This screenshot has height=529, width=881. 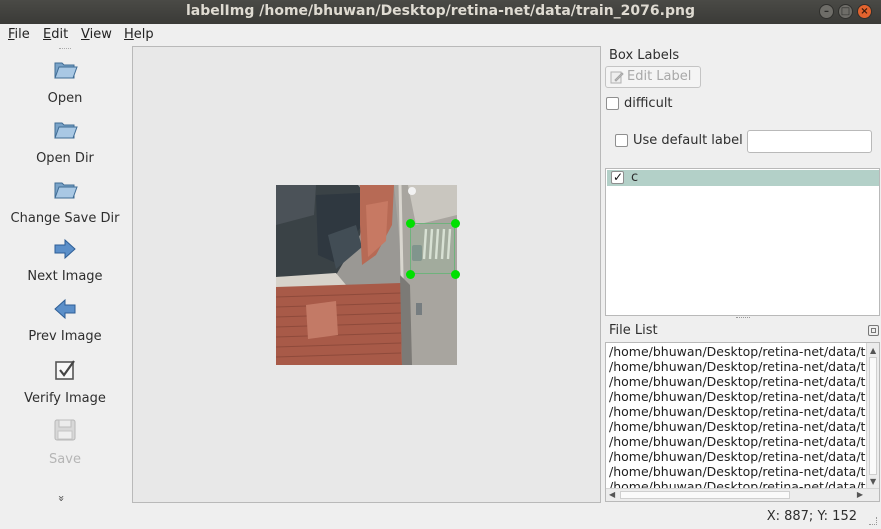 What do you see at coordinates (743, 318) in the screenshot?
I see `splitter-handle` at bounding box center [743, 318].